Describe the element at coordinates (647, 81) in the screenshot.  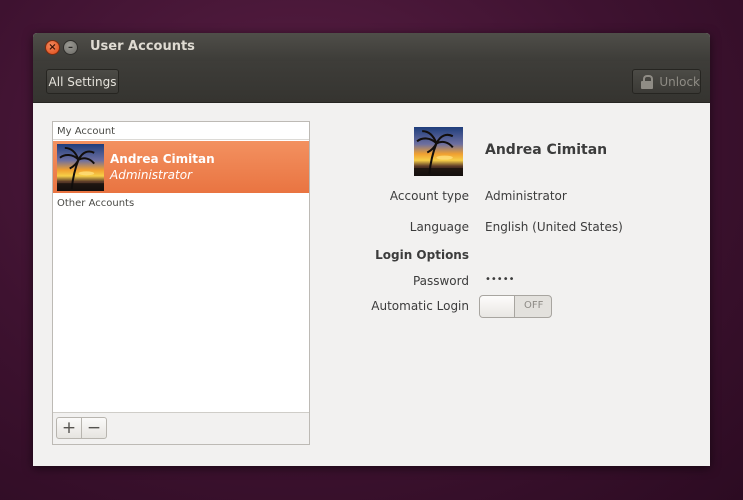
I see `lock-icon` at that location.